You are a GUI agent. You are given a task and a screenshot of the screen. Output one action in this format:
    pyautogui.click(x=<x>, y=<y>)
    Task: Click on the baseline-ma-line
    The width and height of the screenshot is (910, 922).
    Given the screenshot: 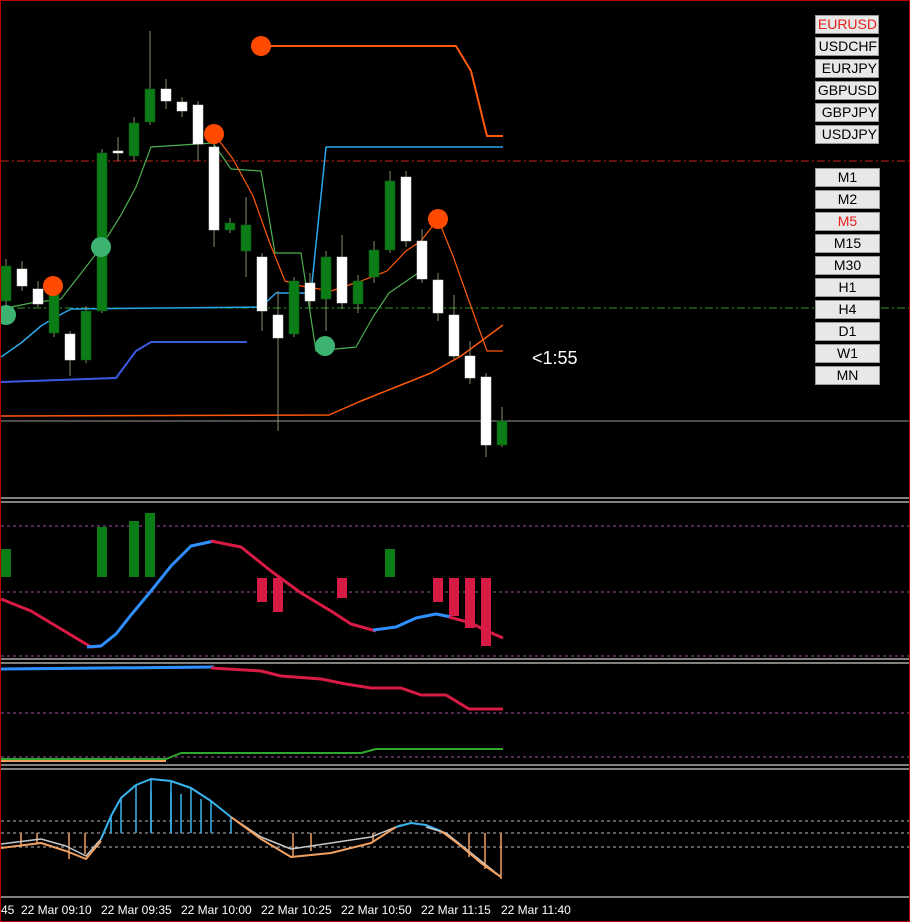 What is the action you would take?
    pyautogui.click(x=252, y=370)
    